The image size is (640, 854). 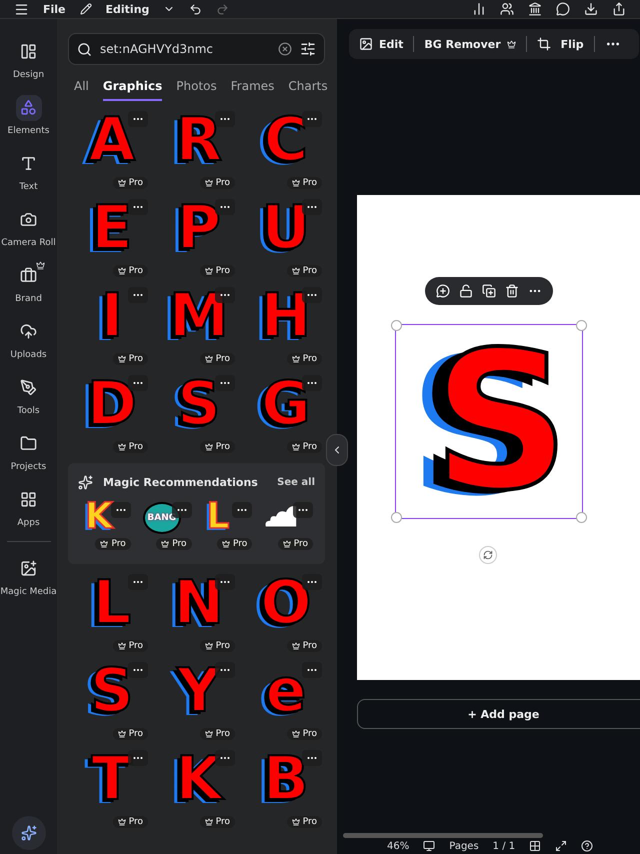 What do you see at coordinates (479, 9) in the screenshot?
I see `chart-icon` at bounding box center [479, 9].